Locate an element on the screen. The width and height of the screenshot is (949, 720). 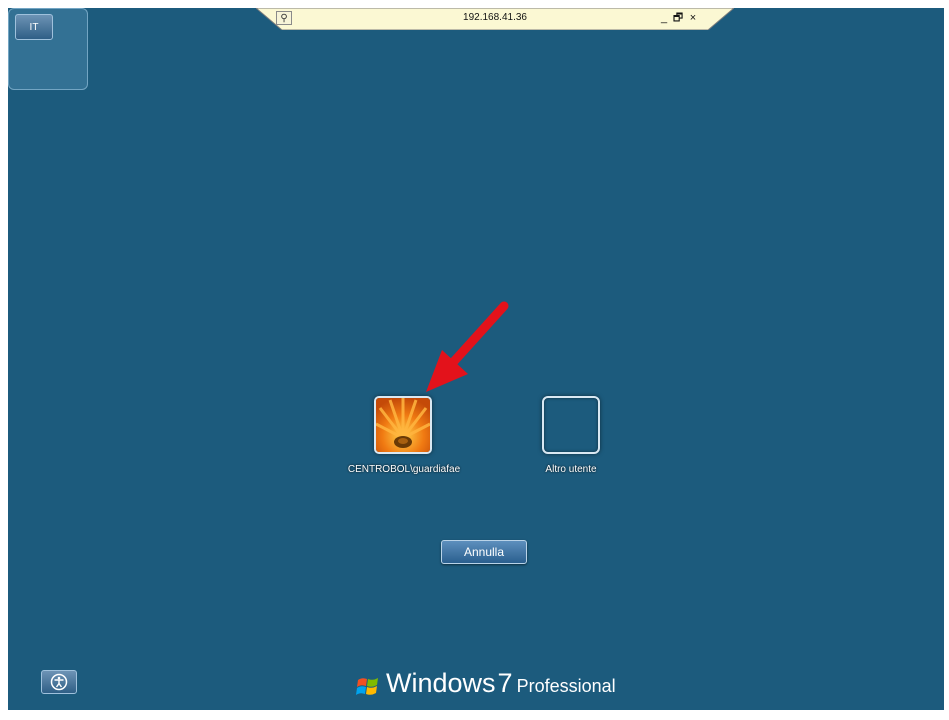
brand-version-text: 7 is located at coordinates (505, 683).